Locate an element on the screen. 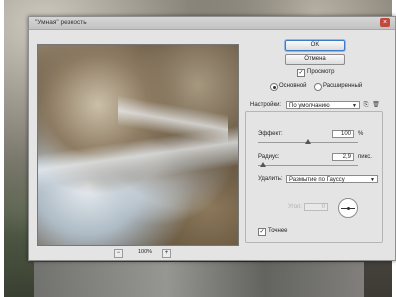 The image size is (396, 297). zoom-in-button: + is located at coordinates (166, 253).